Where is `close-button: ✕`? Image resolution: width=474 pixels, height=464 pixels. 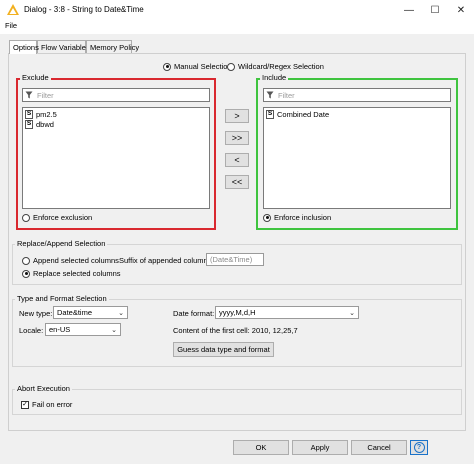 close-button: ✕ is located at coordinates (461, 10).